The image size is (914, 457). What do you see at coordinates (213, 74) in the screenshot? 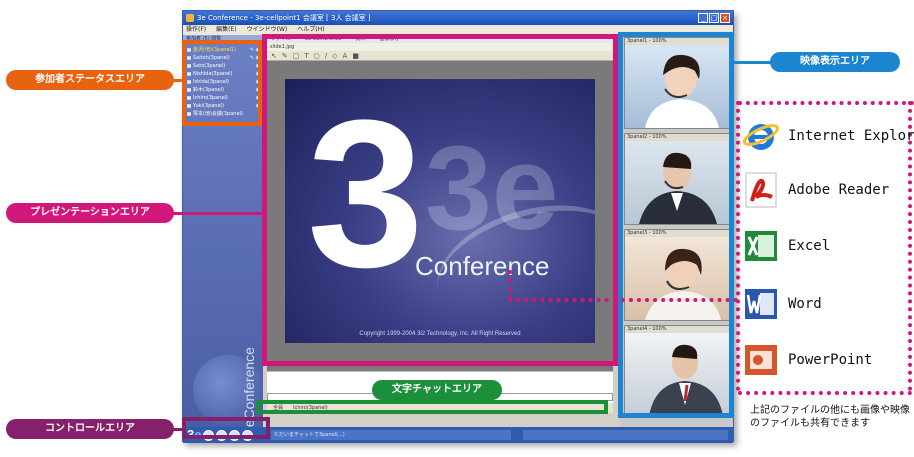
I see `participant-name: Nishida(3panel)` at bounding box center [213, 74].